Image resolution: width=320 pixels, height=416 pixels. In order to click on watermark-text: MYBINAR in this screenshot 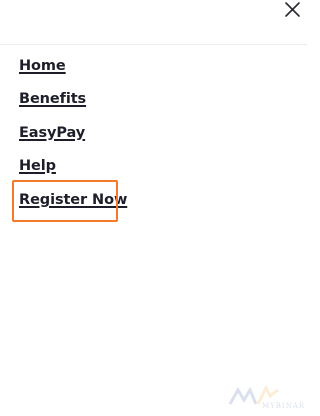, I will do `click(284, 406)`.